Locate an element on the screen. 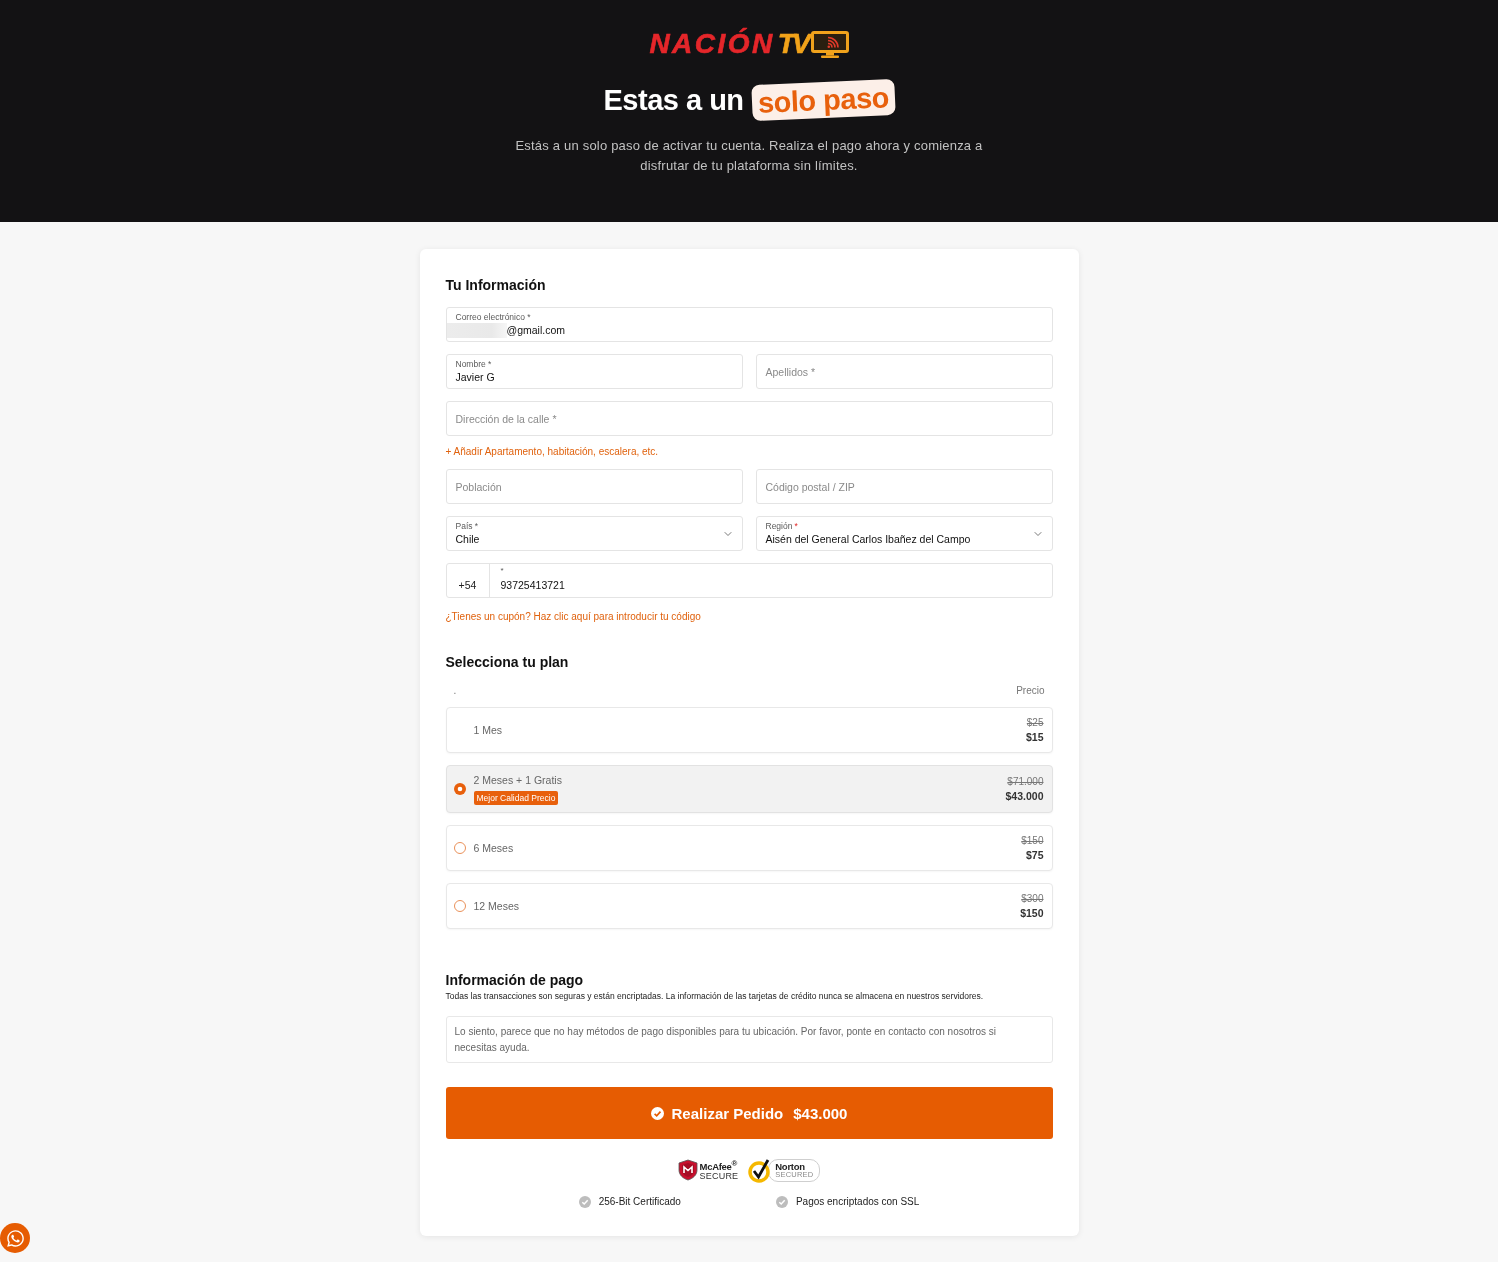  radio-selected-icon is located at coordinates (459, 789).